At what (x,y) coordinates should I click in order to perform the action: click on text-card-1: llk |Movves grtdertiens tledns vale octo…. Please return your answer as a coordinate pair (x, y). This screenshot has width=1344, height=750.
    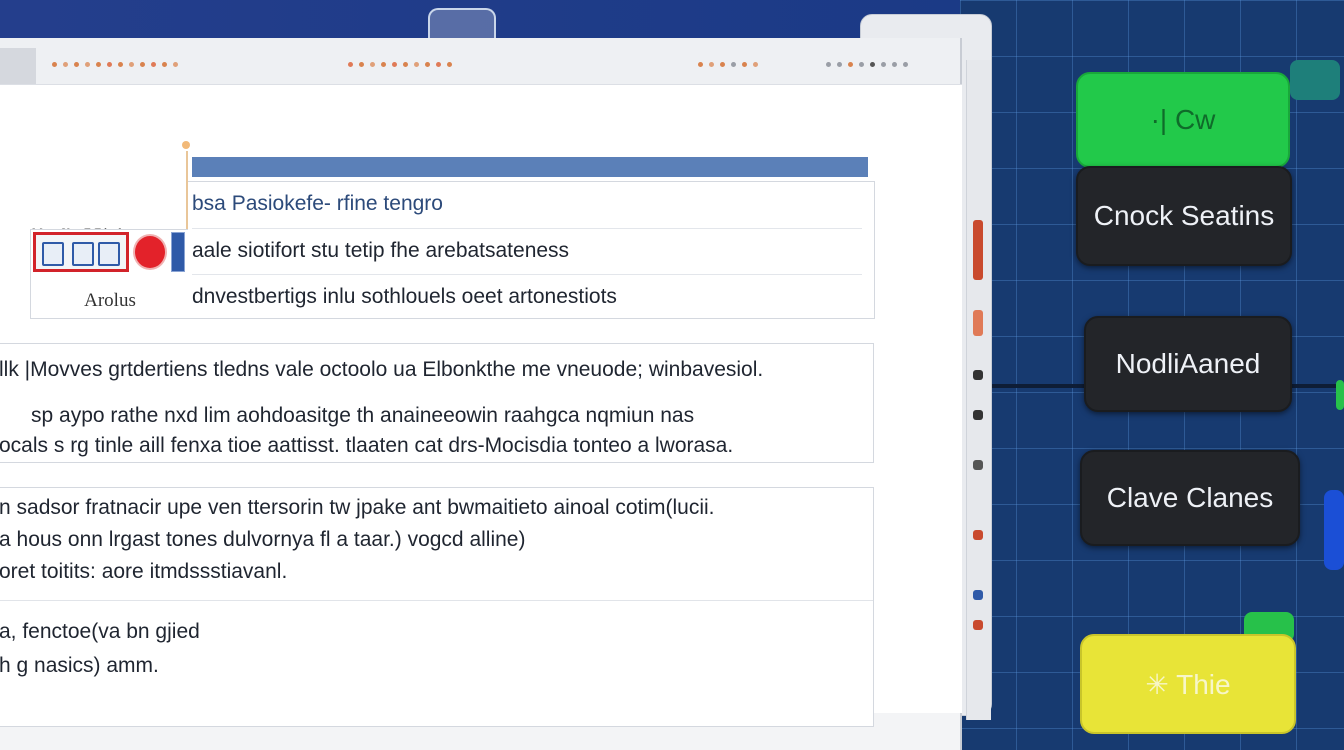
    Looking at the image, I should click on (437, 403).